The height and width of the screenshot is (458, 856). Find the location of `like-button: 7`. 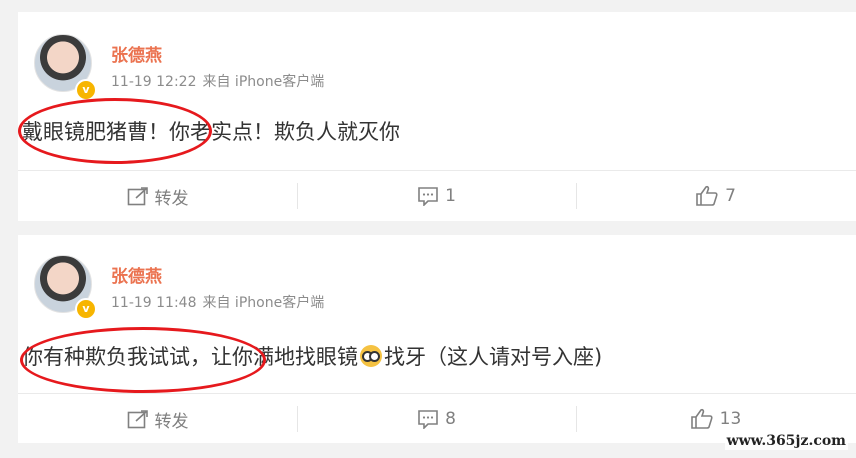

like-button: 7 is located at coordinates (715, 196).